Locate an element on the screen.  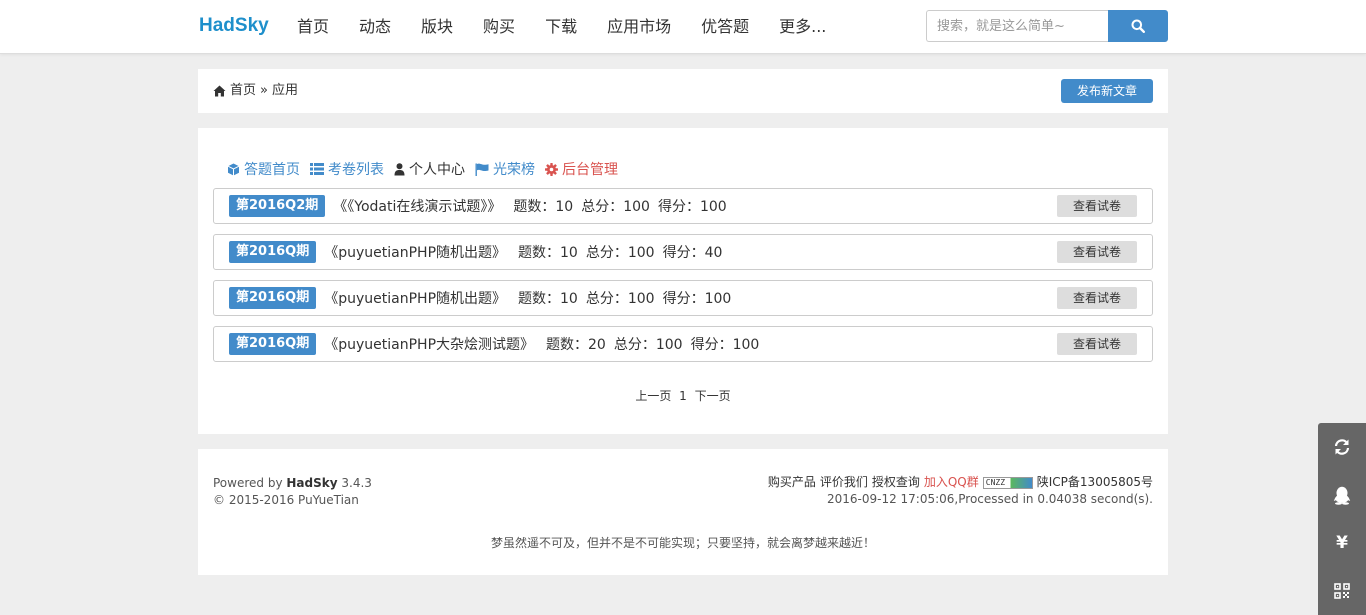
refresh-icon is located at coordinates (1342, 447).